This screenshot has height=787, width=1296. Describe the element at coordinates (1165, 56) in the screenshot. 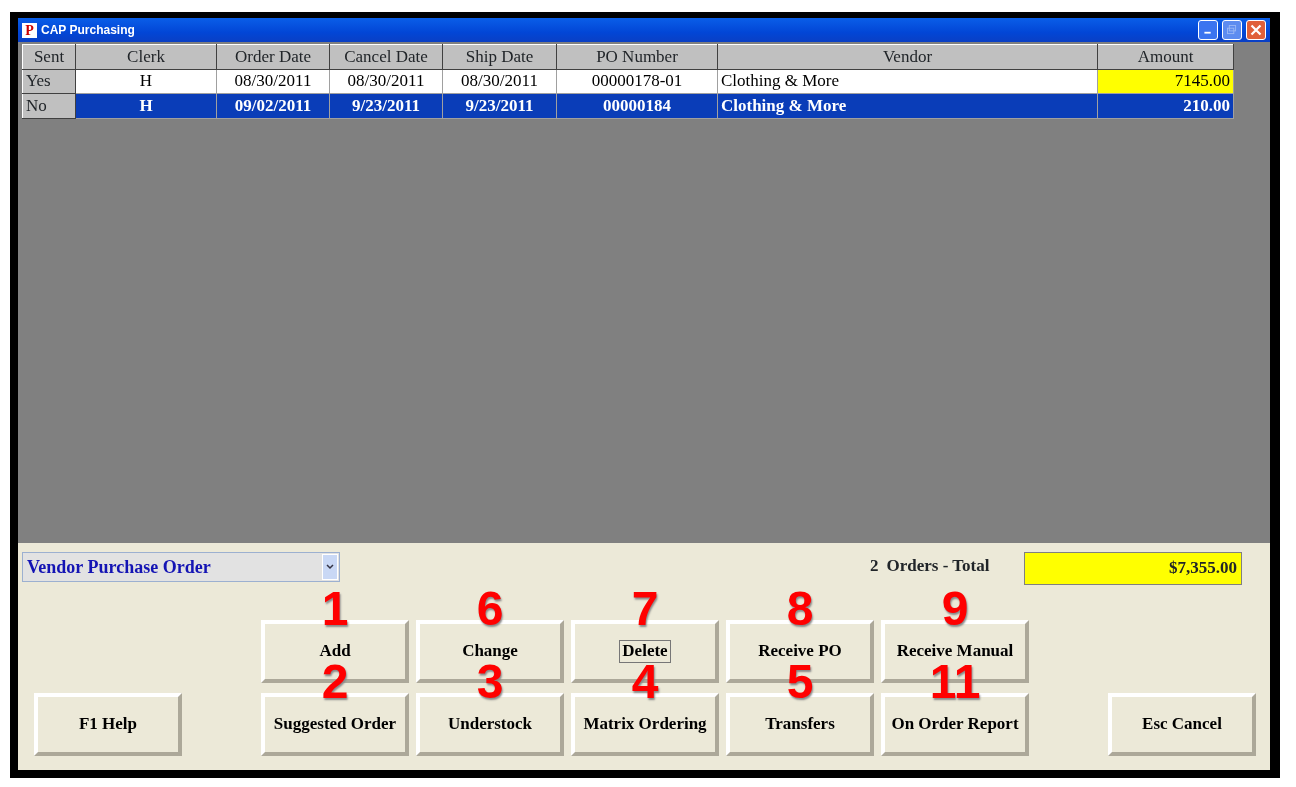

I see `column-header: Amount` at that location.